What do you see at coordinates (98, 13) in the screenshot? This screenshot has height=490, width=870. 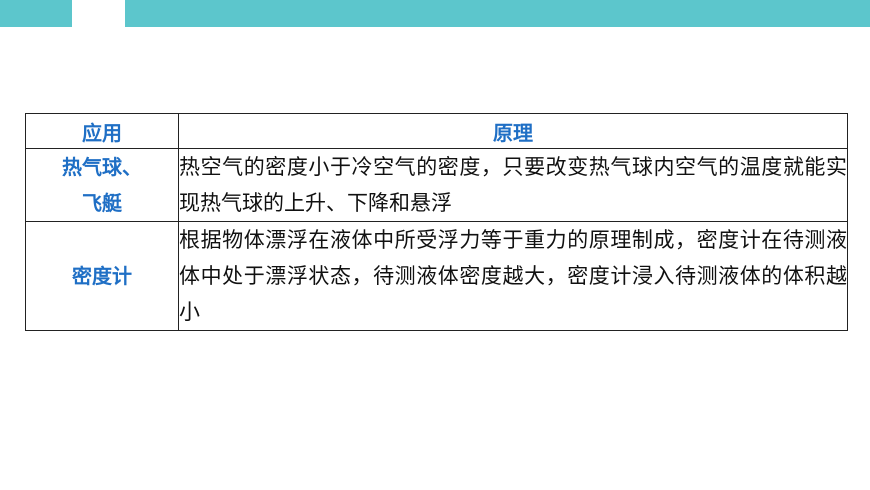 I see `top-bar-gap` at bounding box center [98, 13].